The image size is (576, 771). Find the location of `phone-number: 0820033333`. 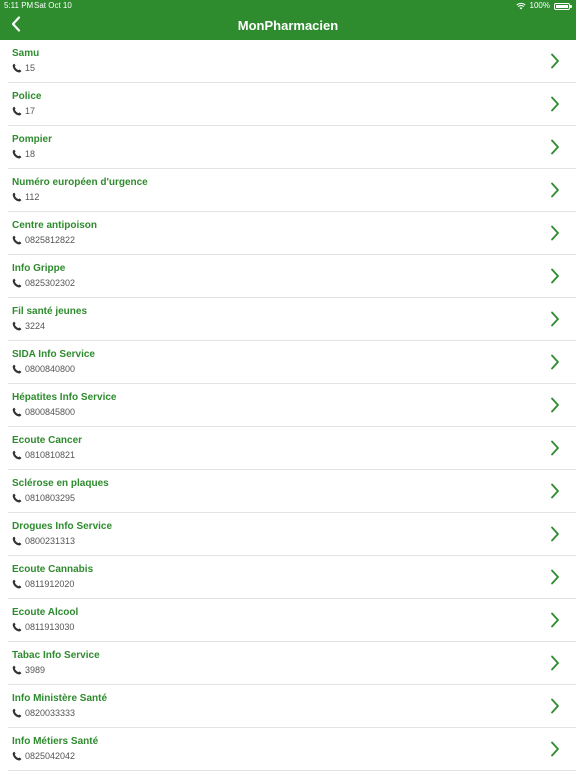

phone-number: 0820033333 is located at coordinates (50, 713).